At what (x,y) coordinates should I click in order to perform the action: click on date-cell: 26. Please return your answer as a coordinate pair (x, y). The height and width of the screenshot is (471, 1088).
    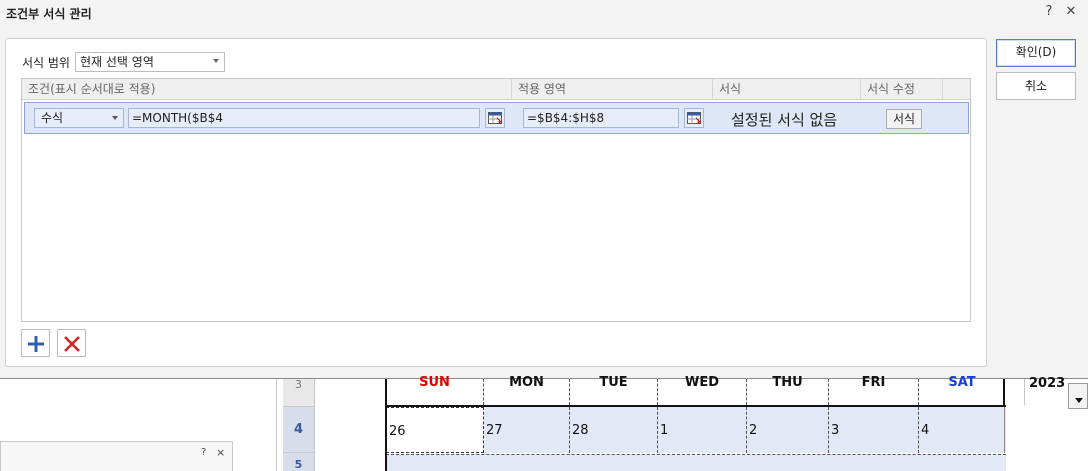
    Looking at the image, I should click on (435, 430).